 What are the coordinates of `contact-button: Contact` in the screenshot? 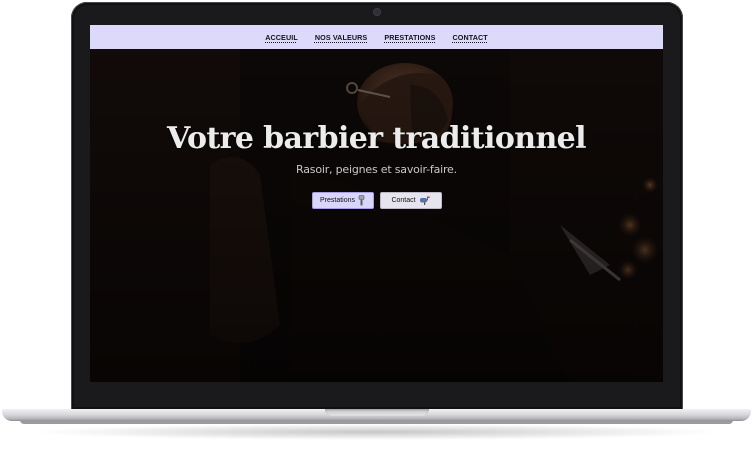 It's located at (410, 200).